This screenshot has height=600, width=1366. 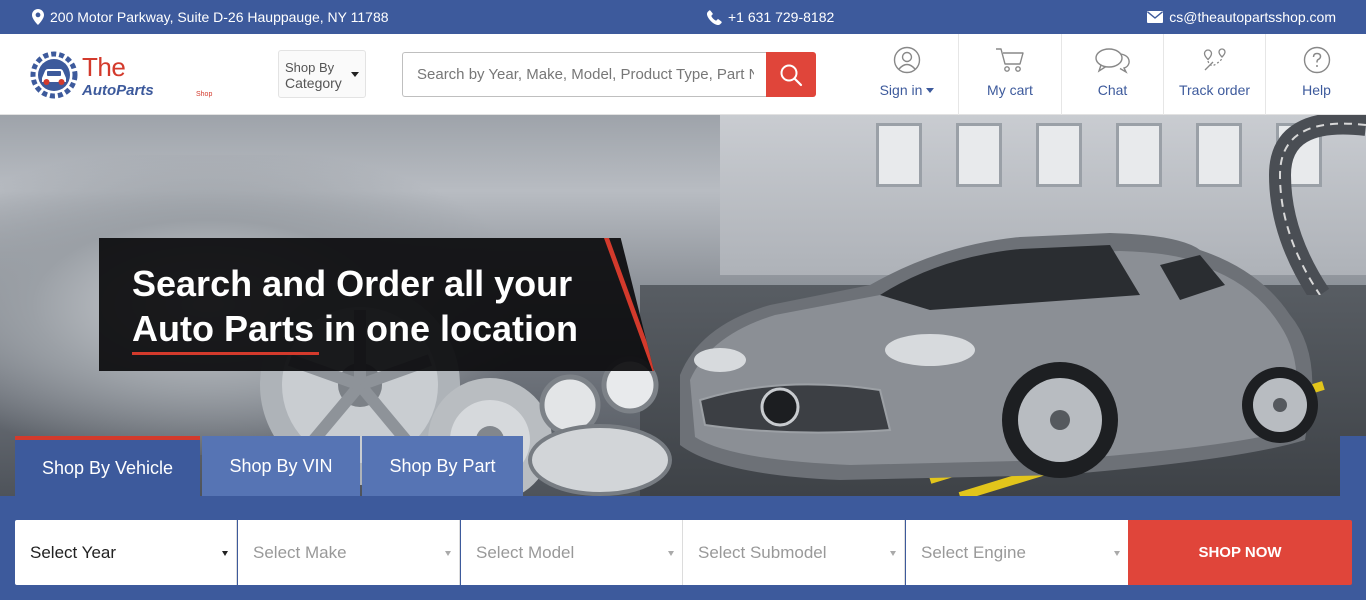 I want to click on header-nav: Sign in My cart Chat Track order Help, so click(x=1111, y=74).